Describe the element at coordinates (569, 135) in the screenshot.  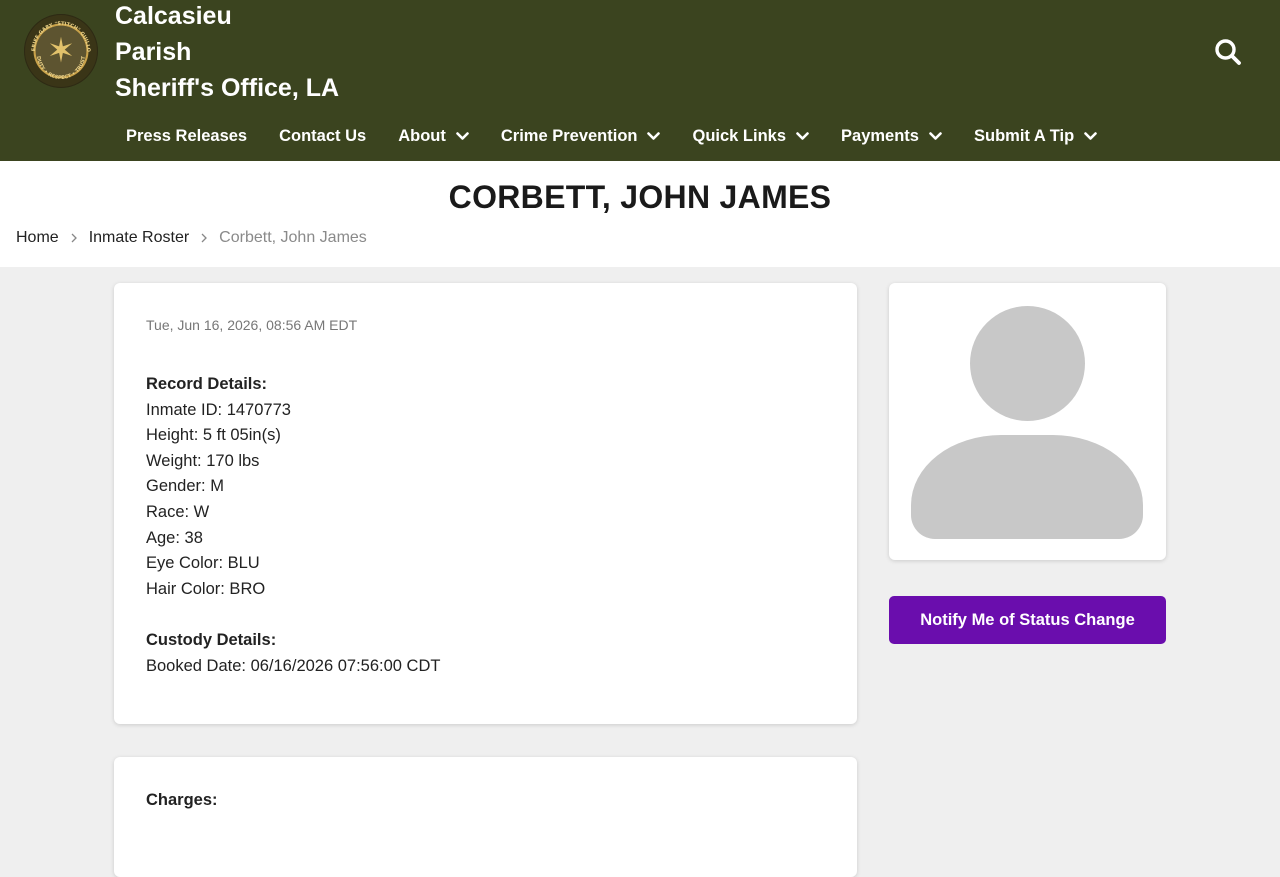
I see `nav-item-label: Crime Prevention` at that location.